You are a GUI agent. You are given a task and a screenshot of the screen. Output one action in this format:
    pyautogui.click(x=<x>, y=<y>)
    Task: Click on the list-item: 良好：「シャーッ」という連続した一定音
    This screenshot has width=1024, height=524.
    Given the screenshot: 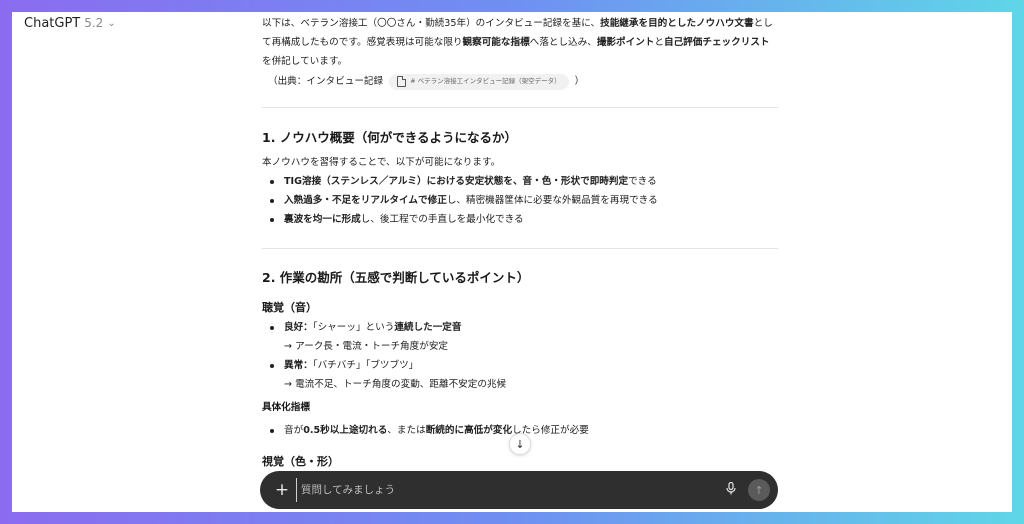 What is the action you would take?
    pyautogui.click(x=520, y=327)
    